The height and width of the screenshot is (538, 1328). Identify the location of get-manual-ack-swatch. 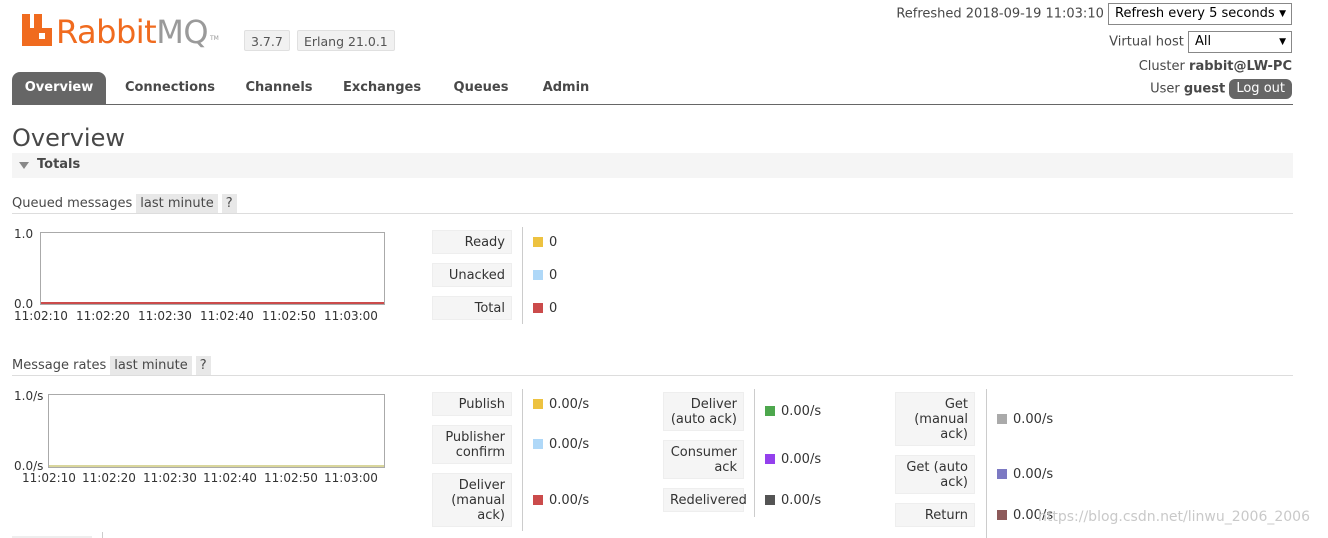
(1002, 419).